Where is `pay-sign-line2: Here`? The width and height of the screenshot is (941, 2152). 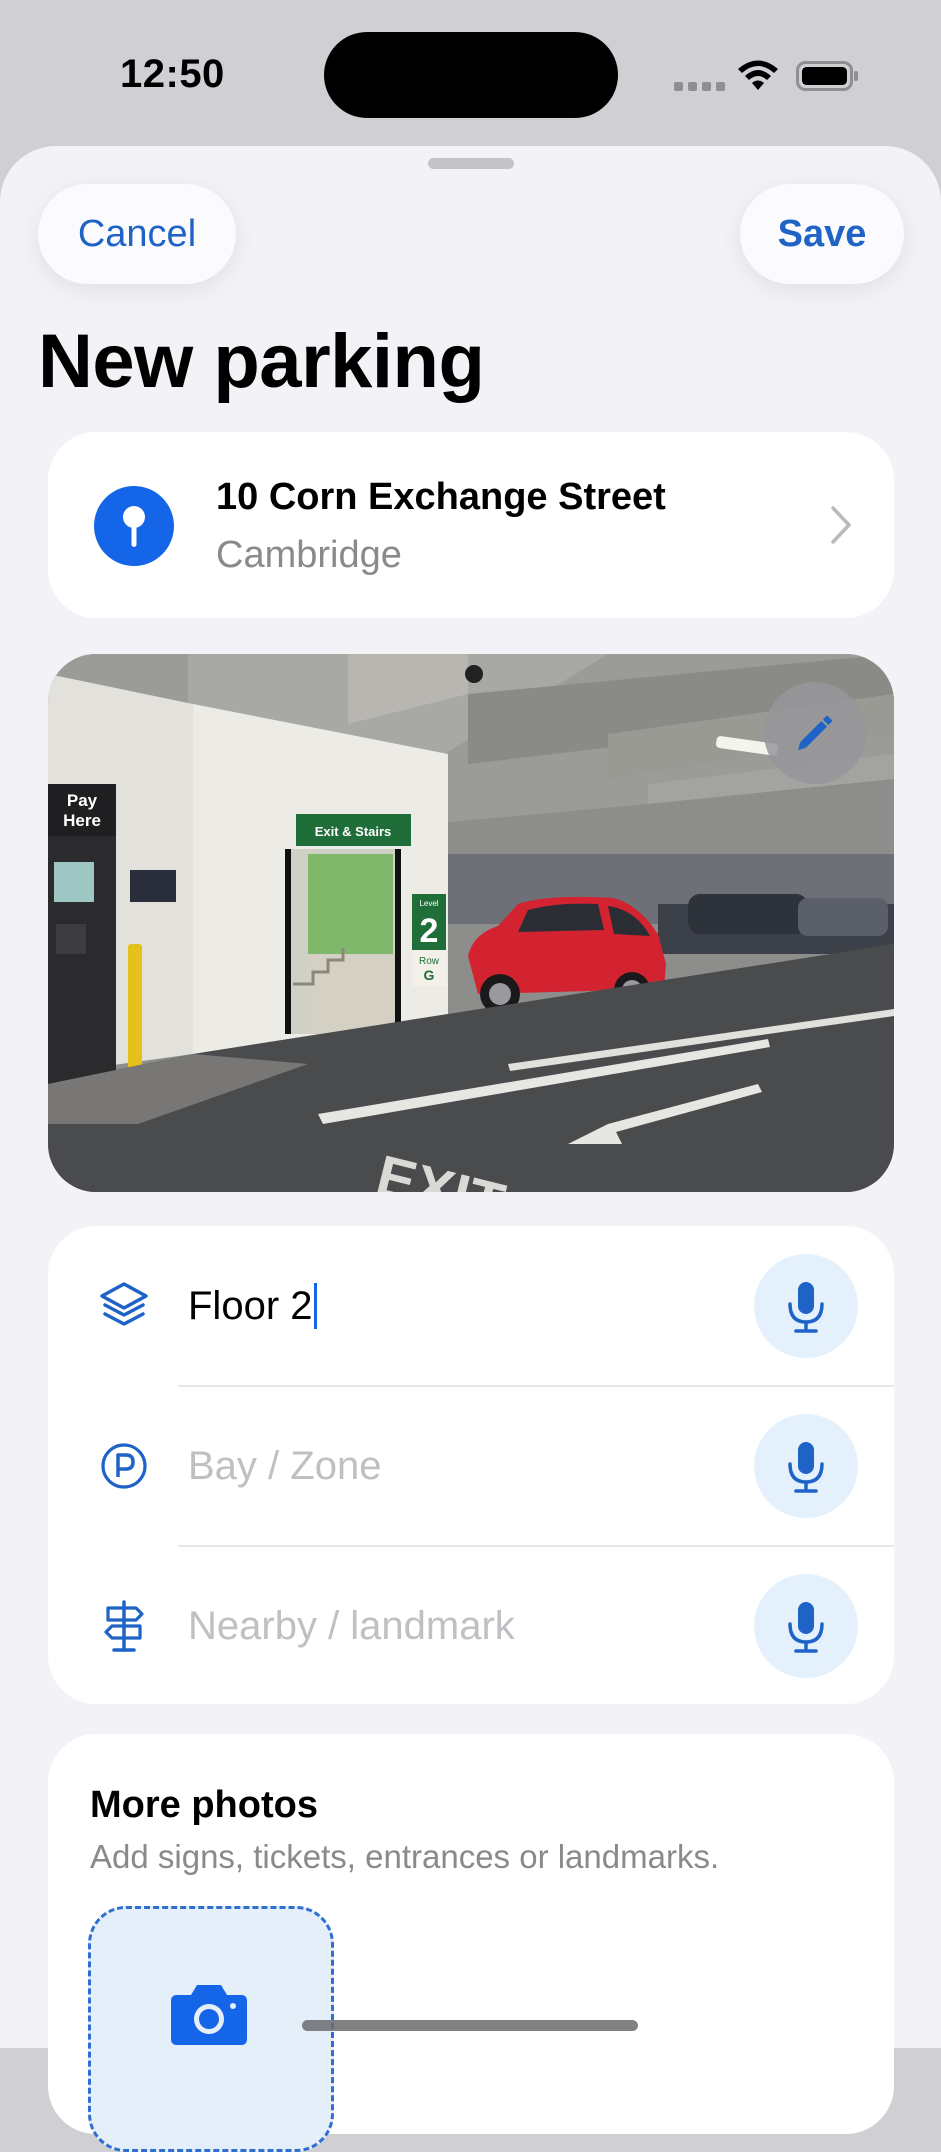 pay-sign-line2: Here is located at coordinates (82, 820).